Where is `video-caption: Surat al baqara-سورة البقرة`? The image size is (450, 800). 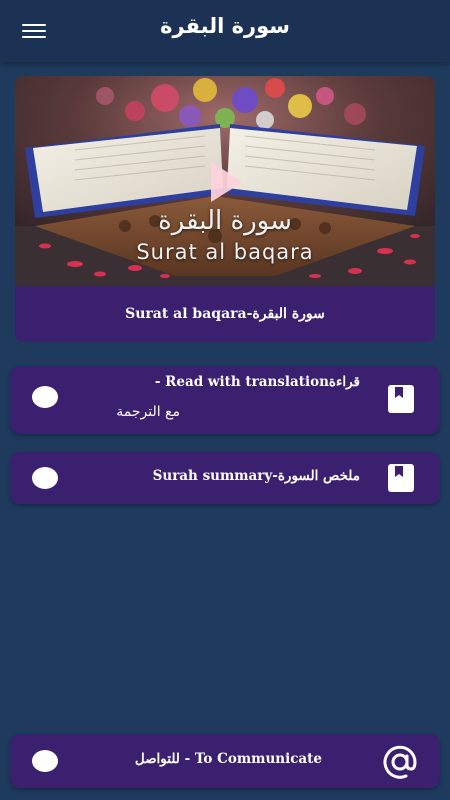 video-caption: Surat al baqara-سورة البقرة is located at coordinates (225, 314).